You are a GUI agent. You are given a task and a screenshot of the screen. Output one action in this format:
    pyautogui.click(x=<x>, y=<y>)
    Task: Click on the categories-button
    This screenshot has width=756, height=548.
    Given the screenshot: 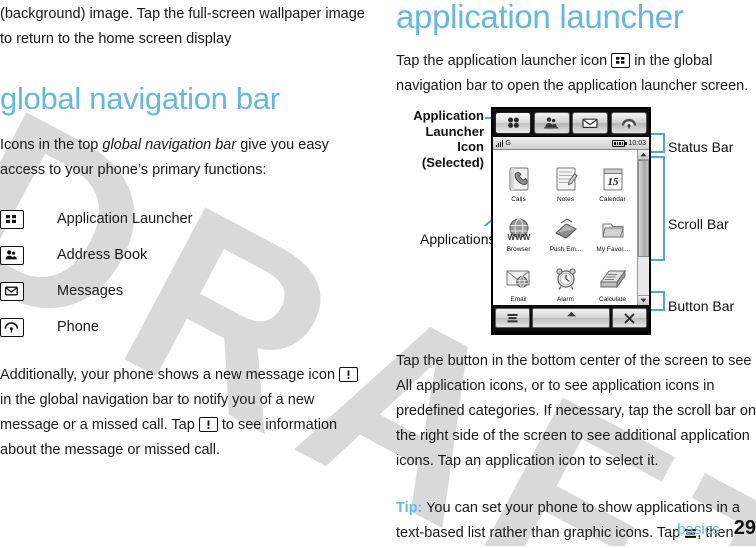 What is the action you would take?
    pyautogui.click(x=571, y=318)
    